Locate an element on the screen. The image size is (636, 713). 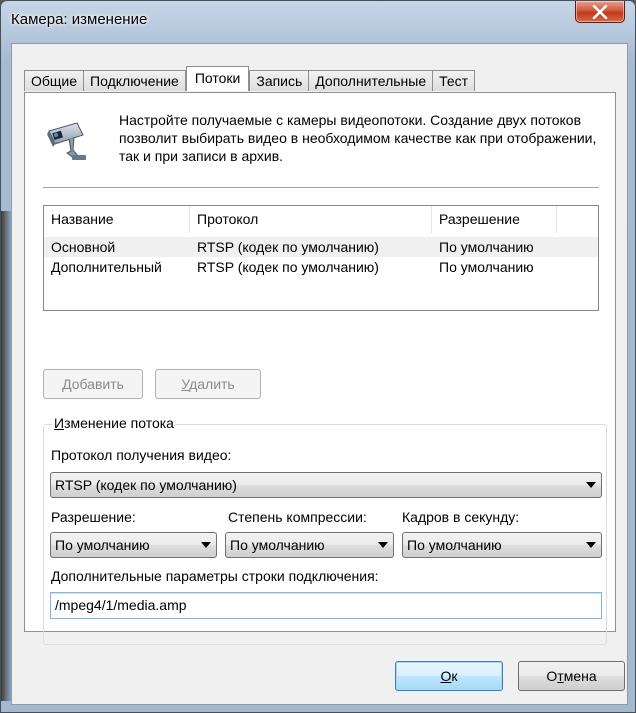
tab-general: Общие is located at coordinates (54, 80).